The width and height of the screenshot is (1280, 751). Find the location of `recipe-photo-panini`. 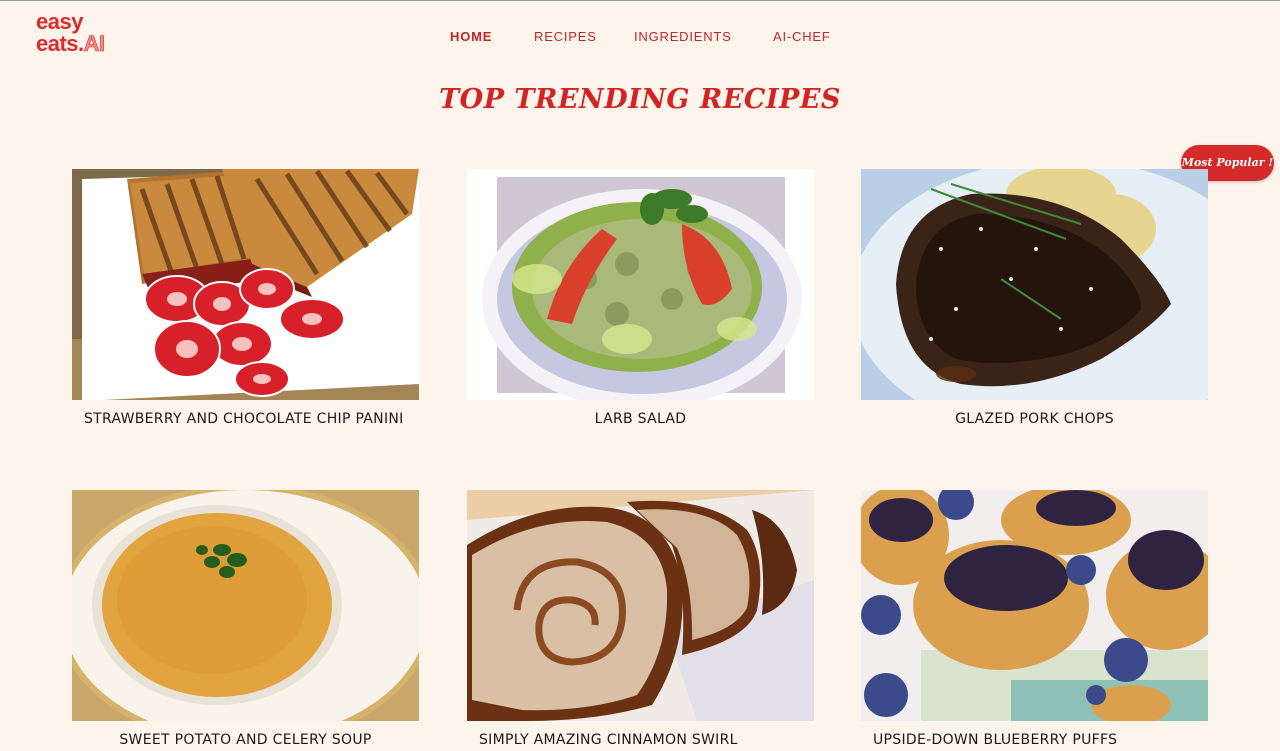

recipe-photo-panini is located at coordinates (245, 284).